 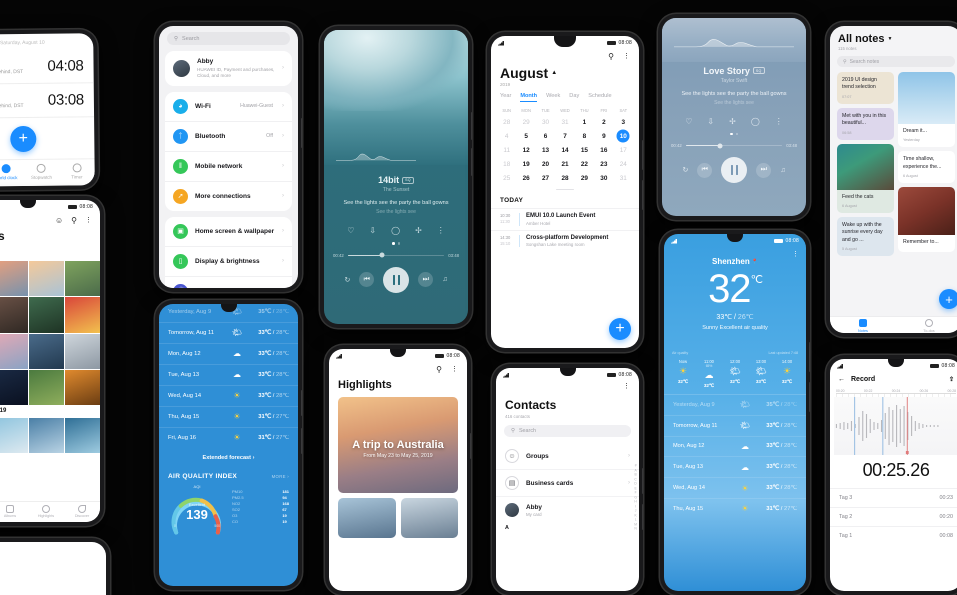 I want to click on hour-cell: 11:00 65% ☁ 32℃, so click(x=709, y=374).